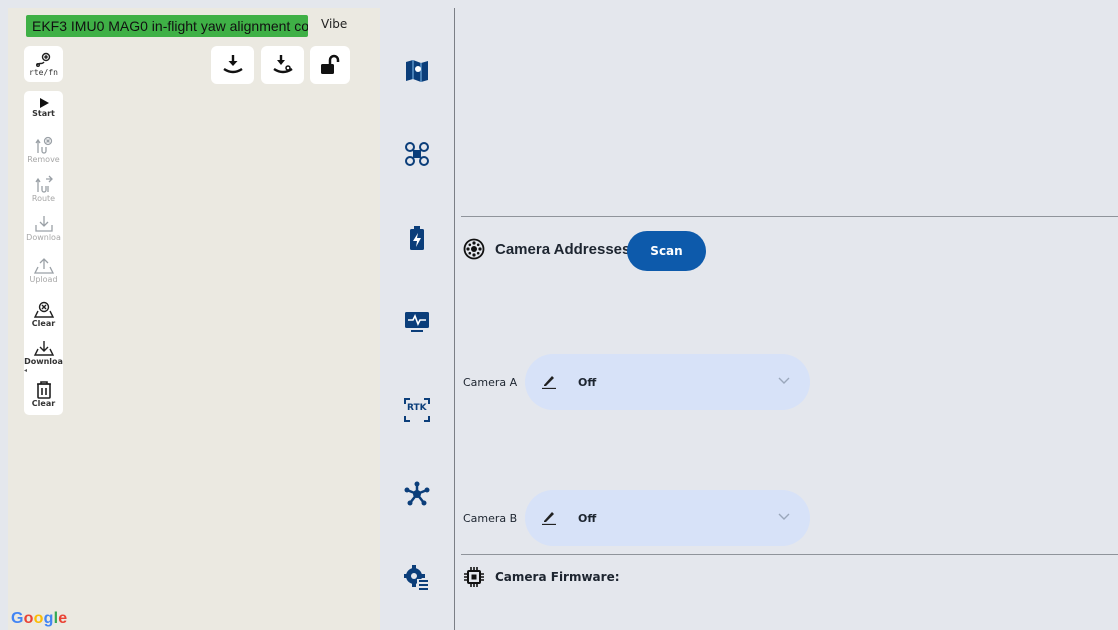 The height and width of the screenshot is (630, 1118). I want to click on nav-rtk: RTK, so click(417, 410).